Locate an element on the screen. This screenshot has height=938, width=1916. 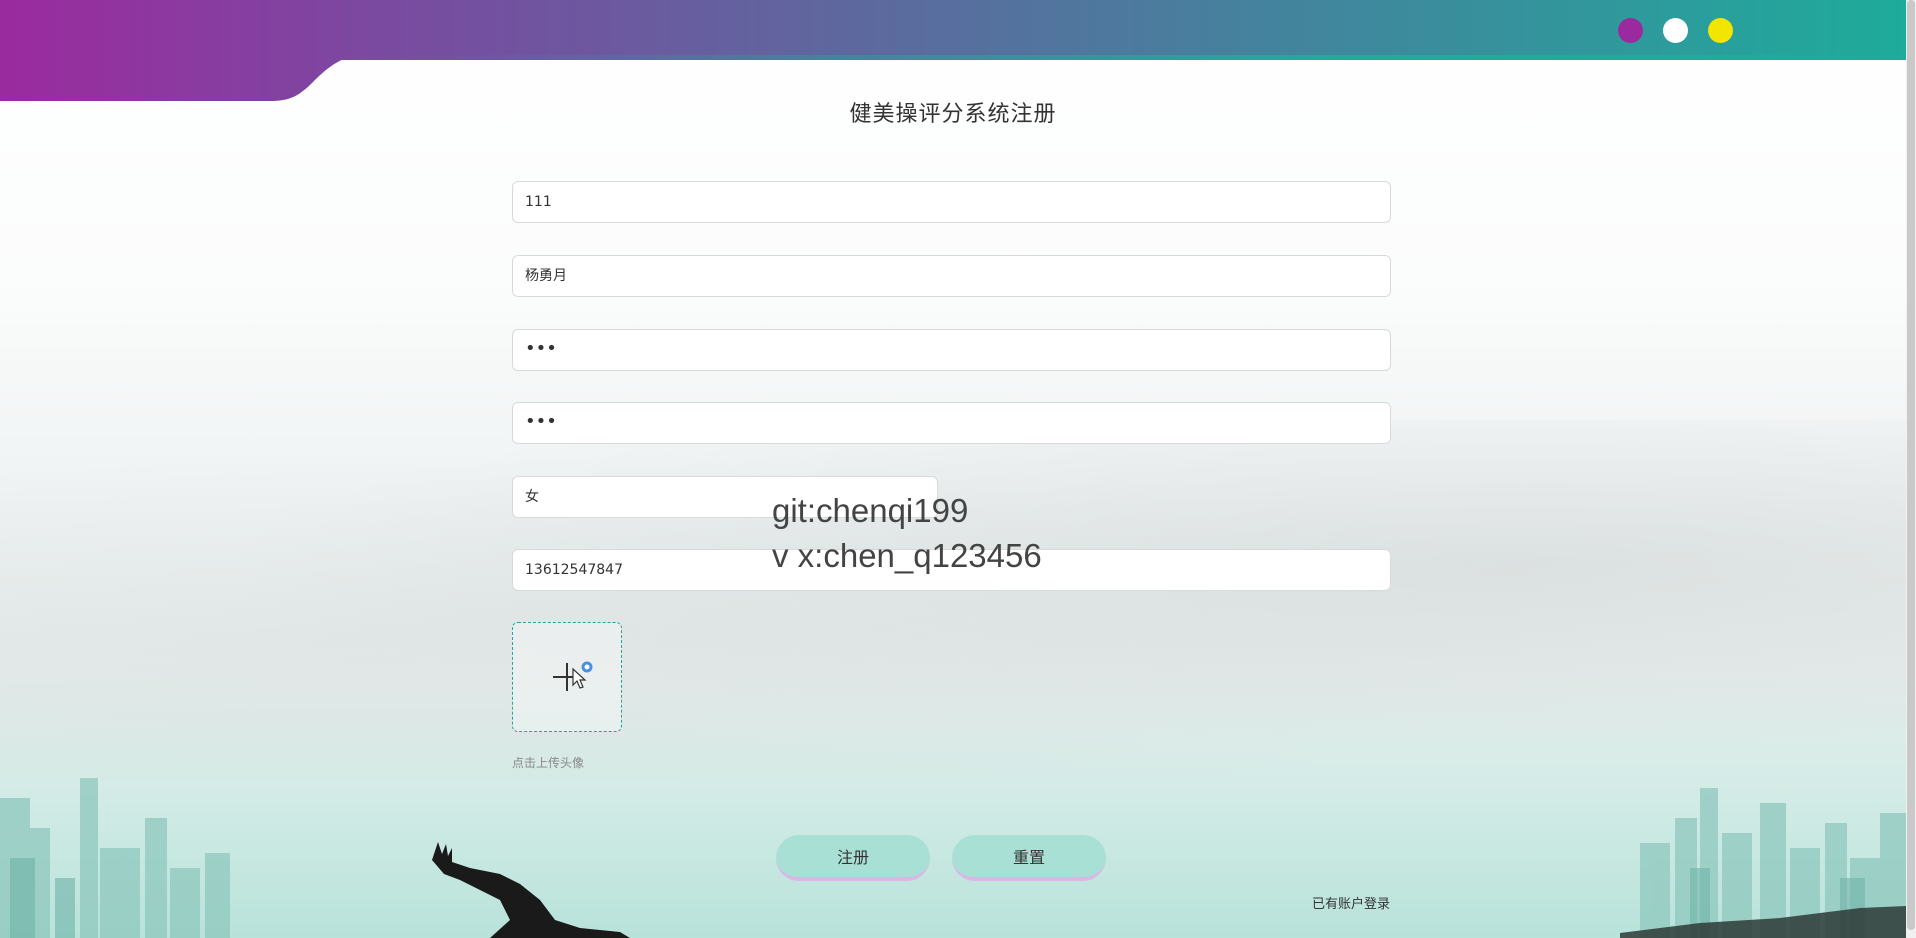
name-input: 杨勇月 is located at coordinates (951, 276).